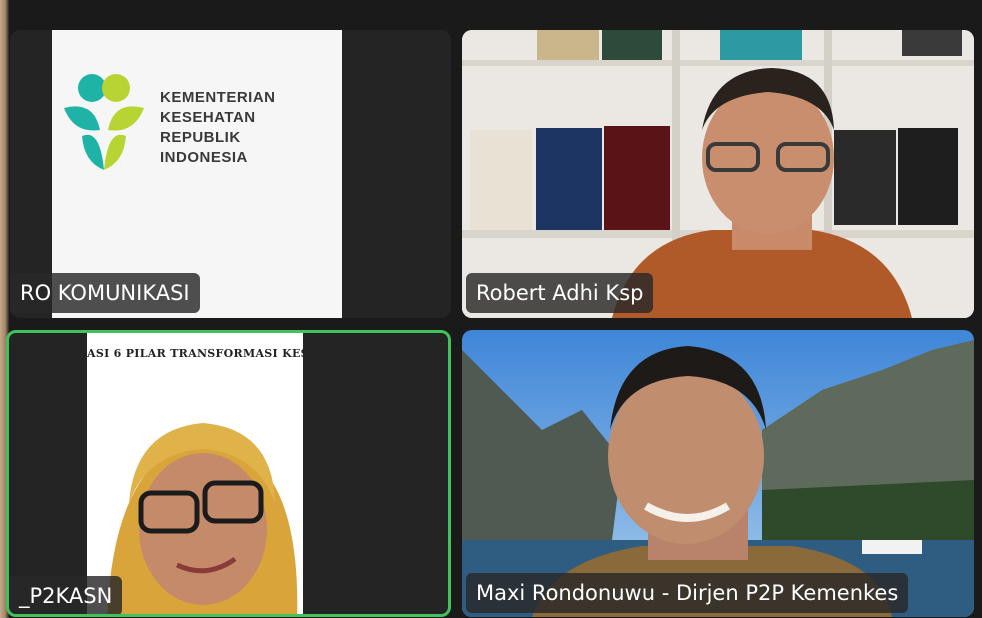 The height and width of the screenshot is (618, 982). Describe the element at coordinates (202, 518) in the screenshot. I see `presenter-video-frame` at that location.